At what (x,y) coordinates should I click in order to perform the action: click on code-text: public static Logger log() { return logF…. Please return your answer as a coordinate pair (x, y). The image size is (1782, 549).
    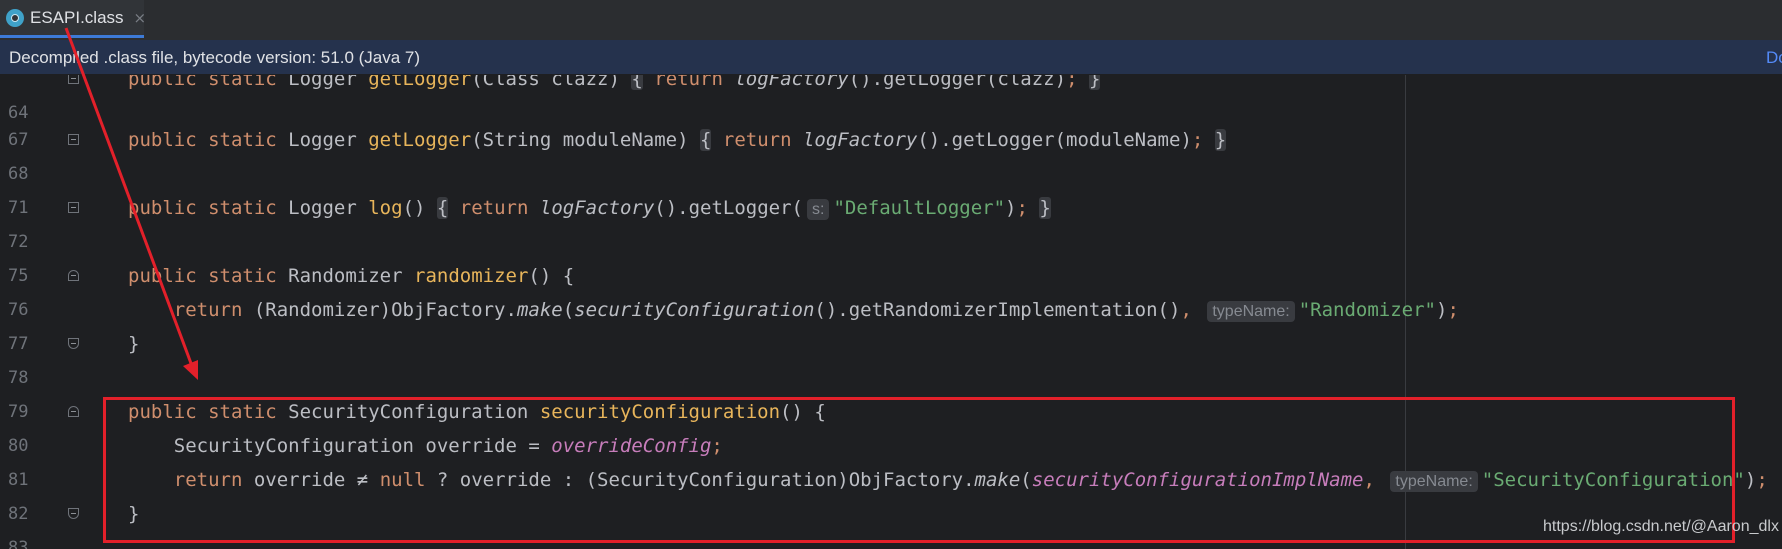
    Looking at the image, I should click on (589, 208).